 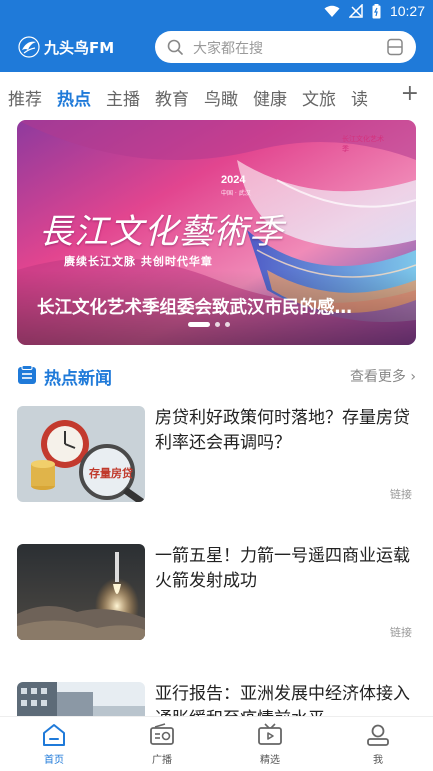 I want to click on thumb-text: 存量房贷, so click(x=111, y=473).